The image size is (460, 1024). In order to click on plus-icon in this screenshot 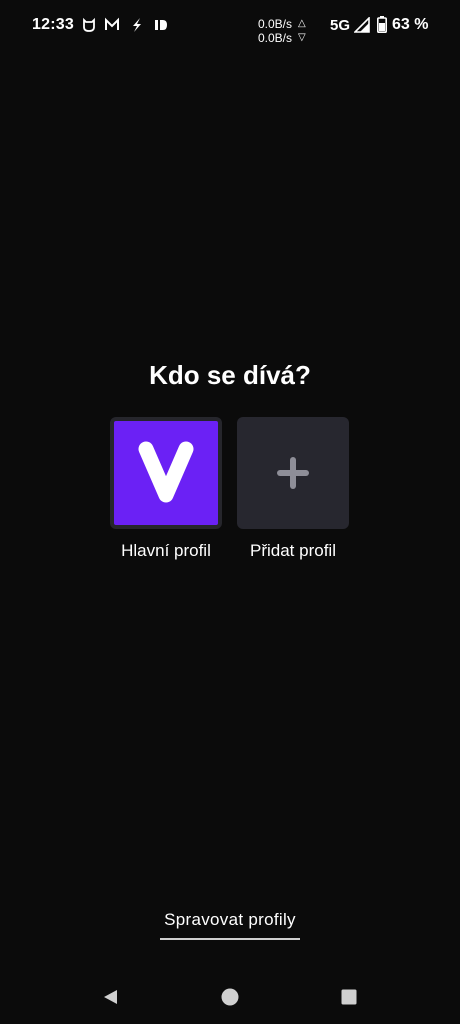, I will do `click(293, 473)`.